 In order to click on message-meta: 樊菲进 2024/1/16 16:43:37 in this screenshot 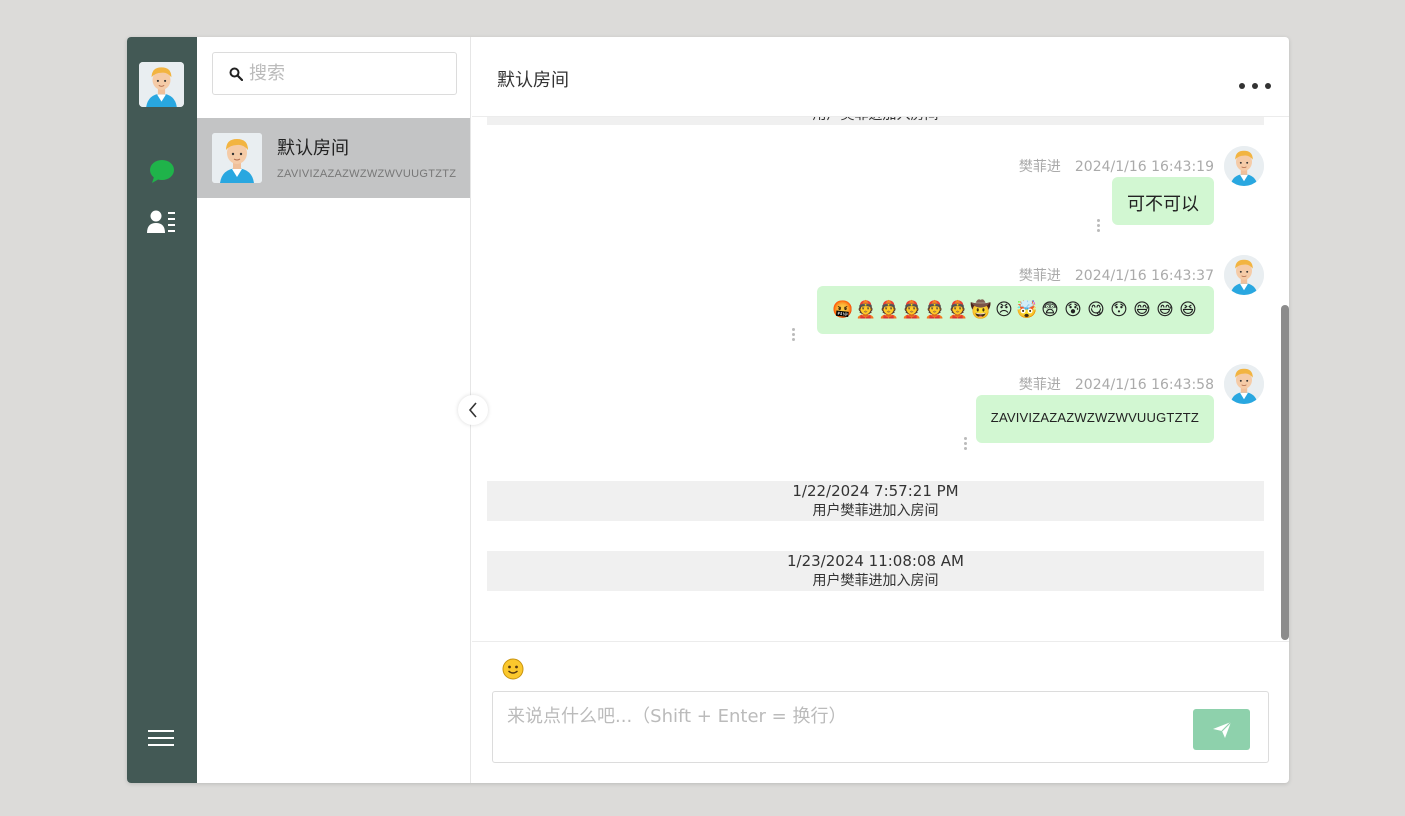, I will do `click(1116, 275)`.